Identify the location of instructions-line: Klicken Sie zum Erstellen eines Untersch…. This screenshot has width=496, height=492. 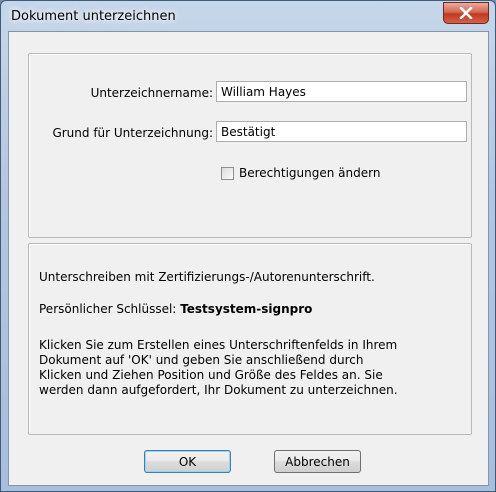
(218, 345).